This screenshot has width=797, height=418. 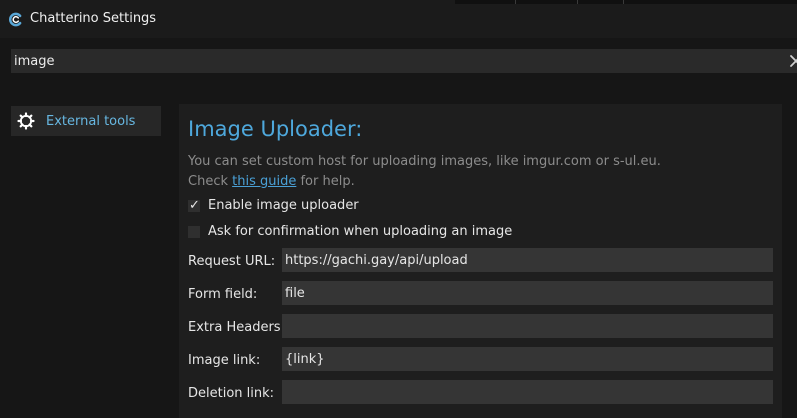 I want to click on close-icon, so click(x=793, y=61).